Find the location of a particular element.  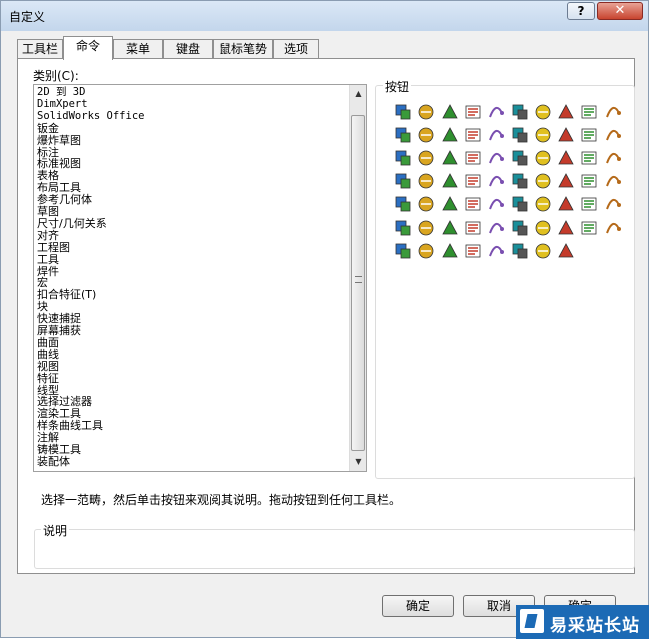

box-fill-icon is located at coordinates (520, 135).